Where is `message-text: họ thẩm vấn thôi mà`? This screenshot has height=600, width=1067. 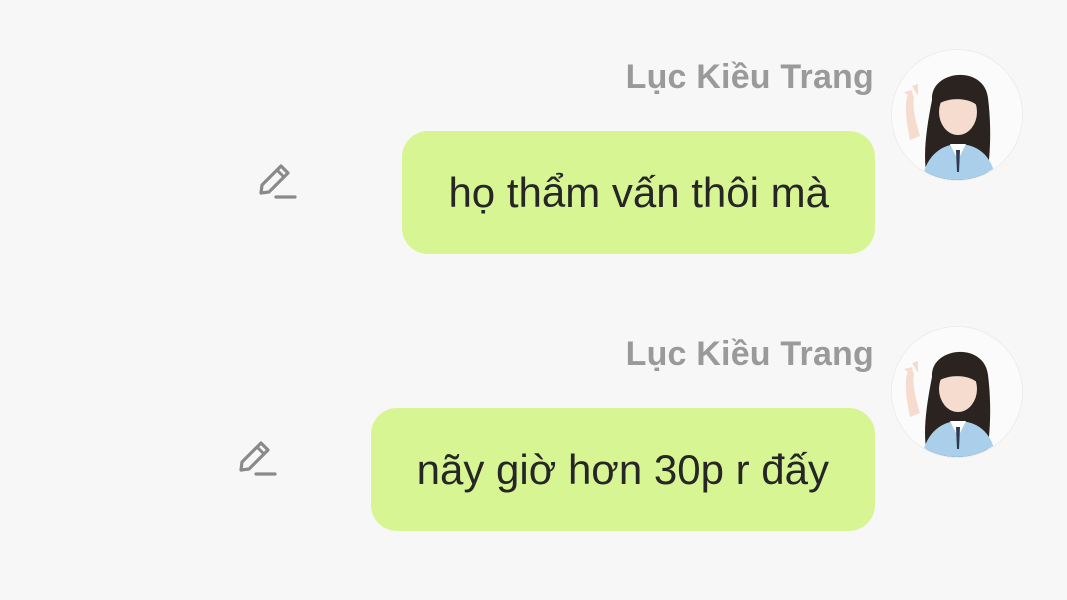
message-text: họ thẩm vấn thôi mà is located at coordinates (638, 192).